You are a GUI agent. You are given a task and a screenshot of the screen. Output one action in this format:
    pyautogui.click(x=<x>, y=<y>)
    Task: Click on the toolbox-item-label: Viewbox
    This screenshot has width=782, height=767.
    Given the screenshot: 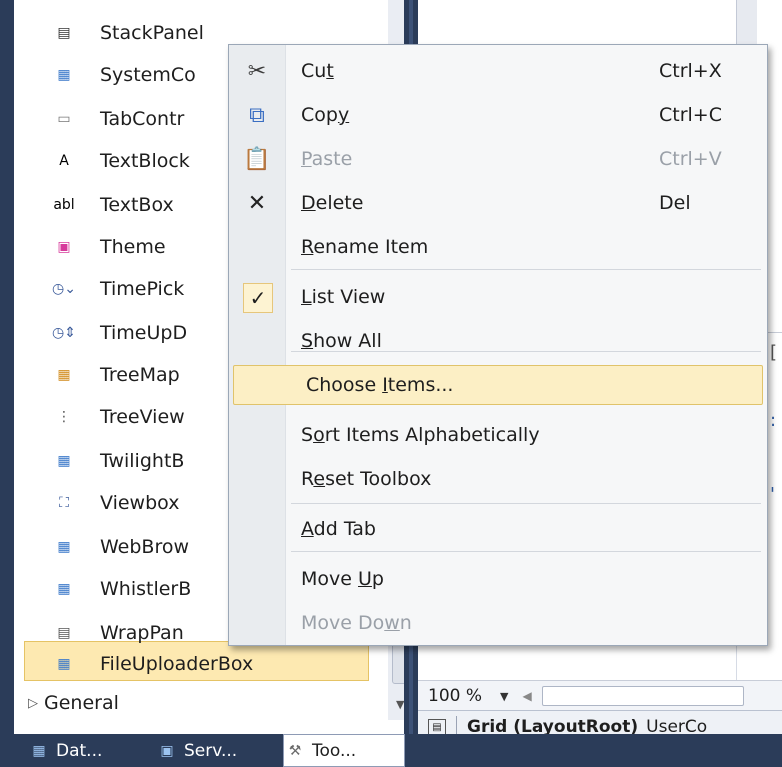 What is the action you would take?
    pyautogui.click(x=140, y=503)
    